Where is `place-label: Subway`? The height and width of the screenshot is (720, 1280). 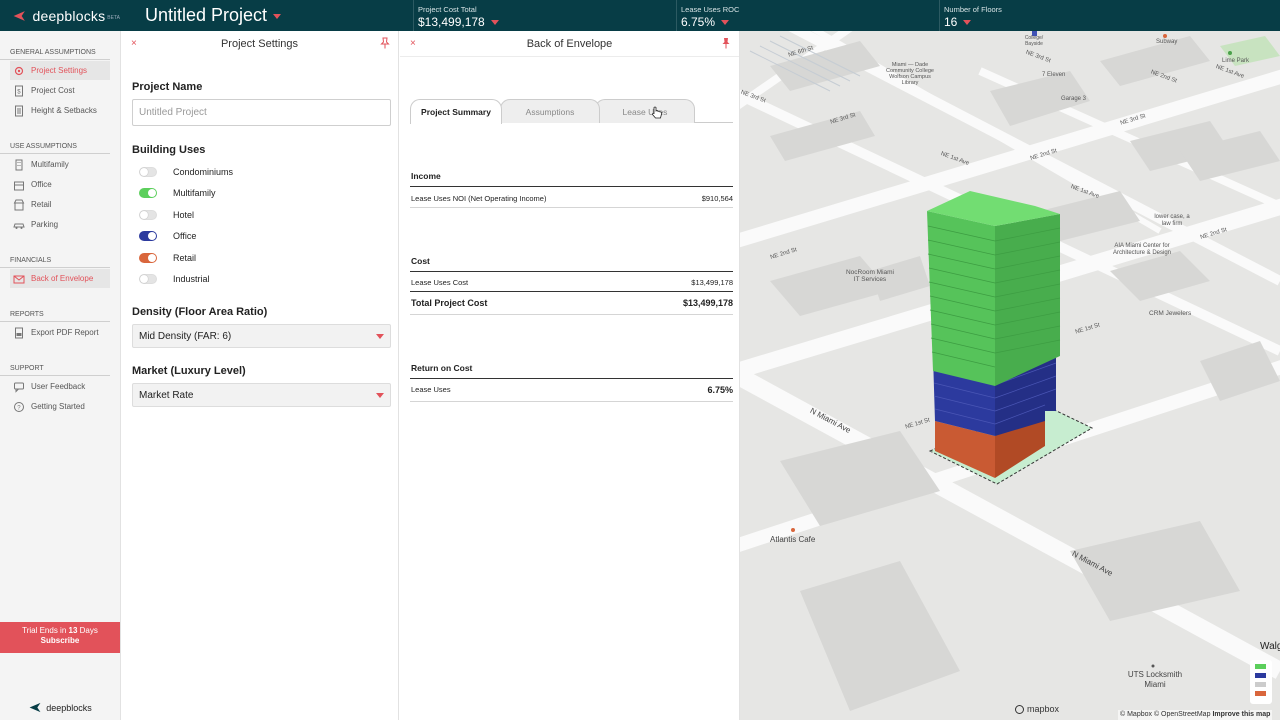
place-label: Subway is located at coordinates (1167, 42).